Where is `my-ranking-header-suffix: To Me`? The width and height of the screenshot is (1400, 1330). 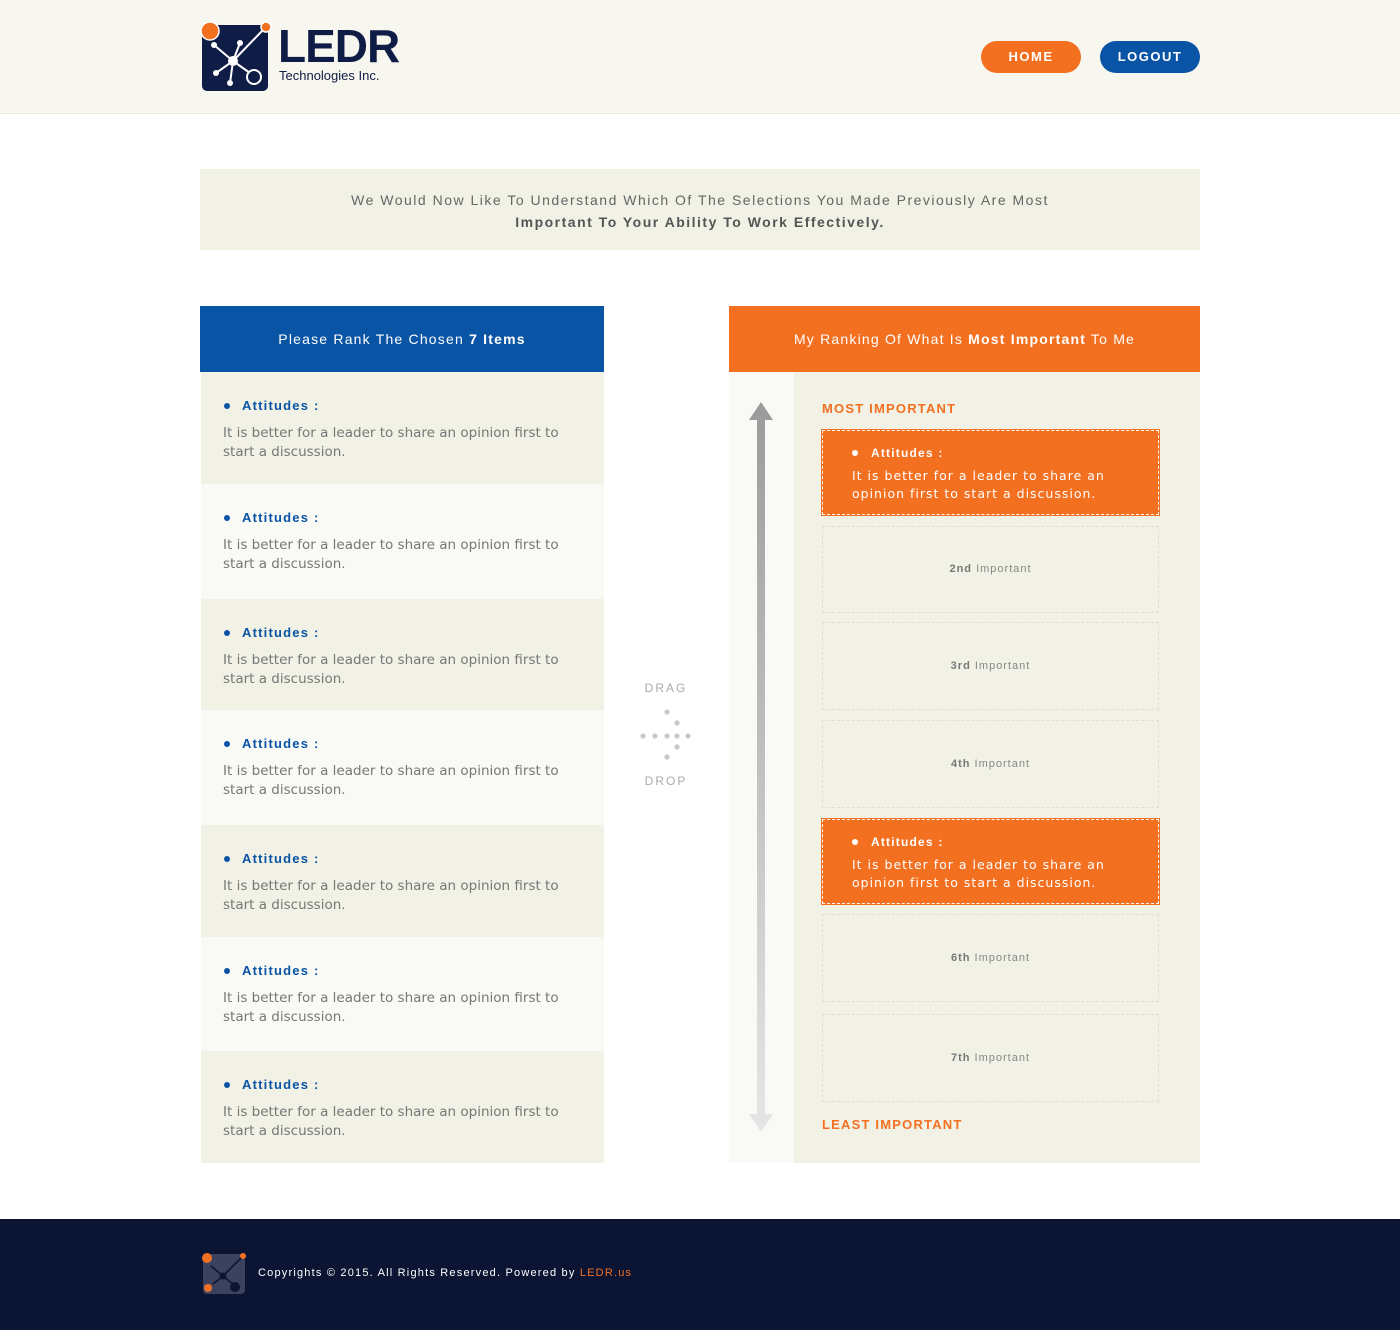
my-ranking-header-suffix: To Me is located at coordinates (1111, 339).